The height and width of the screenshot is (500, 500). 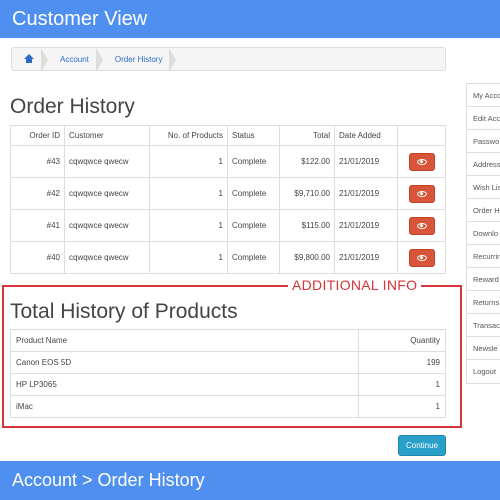 What do you see at coordinates (228, 59) in the screenshot?
I see `breadcrumb: Account Order History` at bounding box center [228, 59].